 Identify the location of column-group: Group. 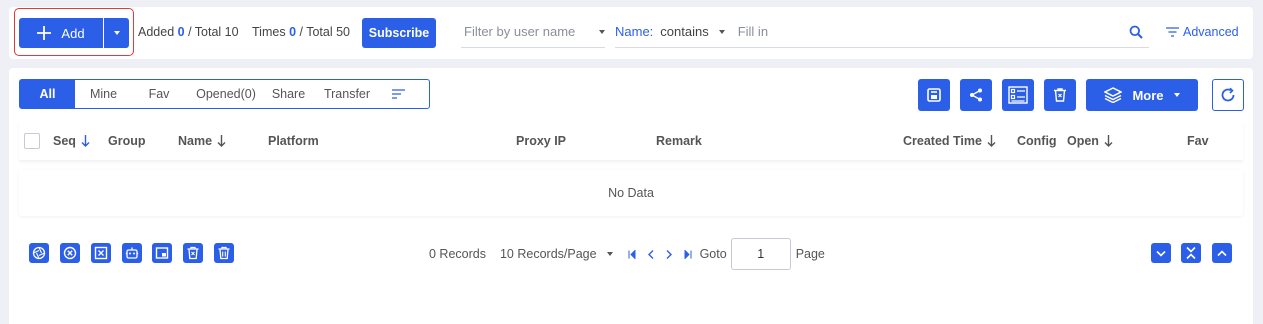
(127, 141).